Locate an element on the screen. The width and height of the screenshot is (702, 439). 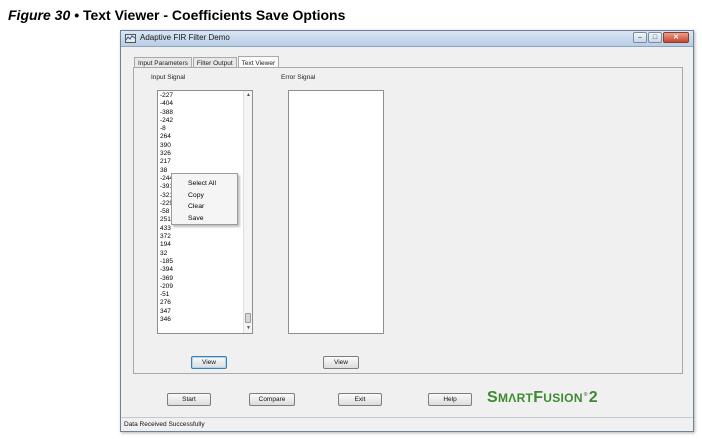
close-button: ✕ is located at coordinates (676, 37).